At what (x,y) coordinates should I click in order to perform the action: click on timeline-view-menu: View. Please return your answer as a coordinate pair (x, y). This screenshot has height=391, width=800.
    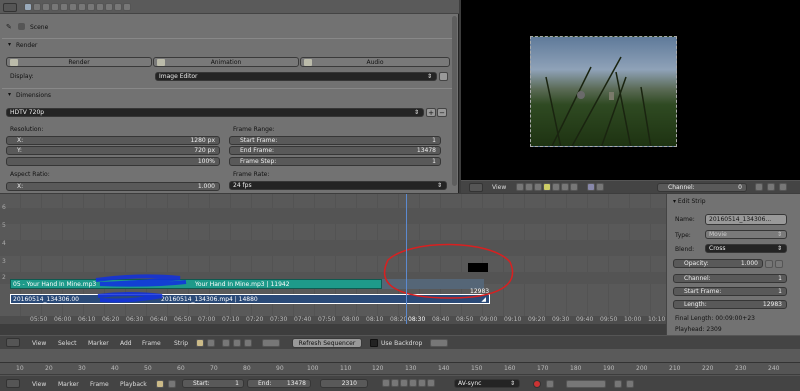
    Looking at the image, I should click on (39, 384).